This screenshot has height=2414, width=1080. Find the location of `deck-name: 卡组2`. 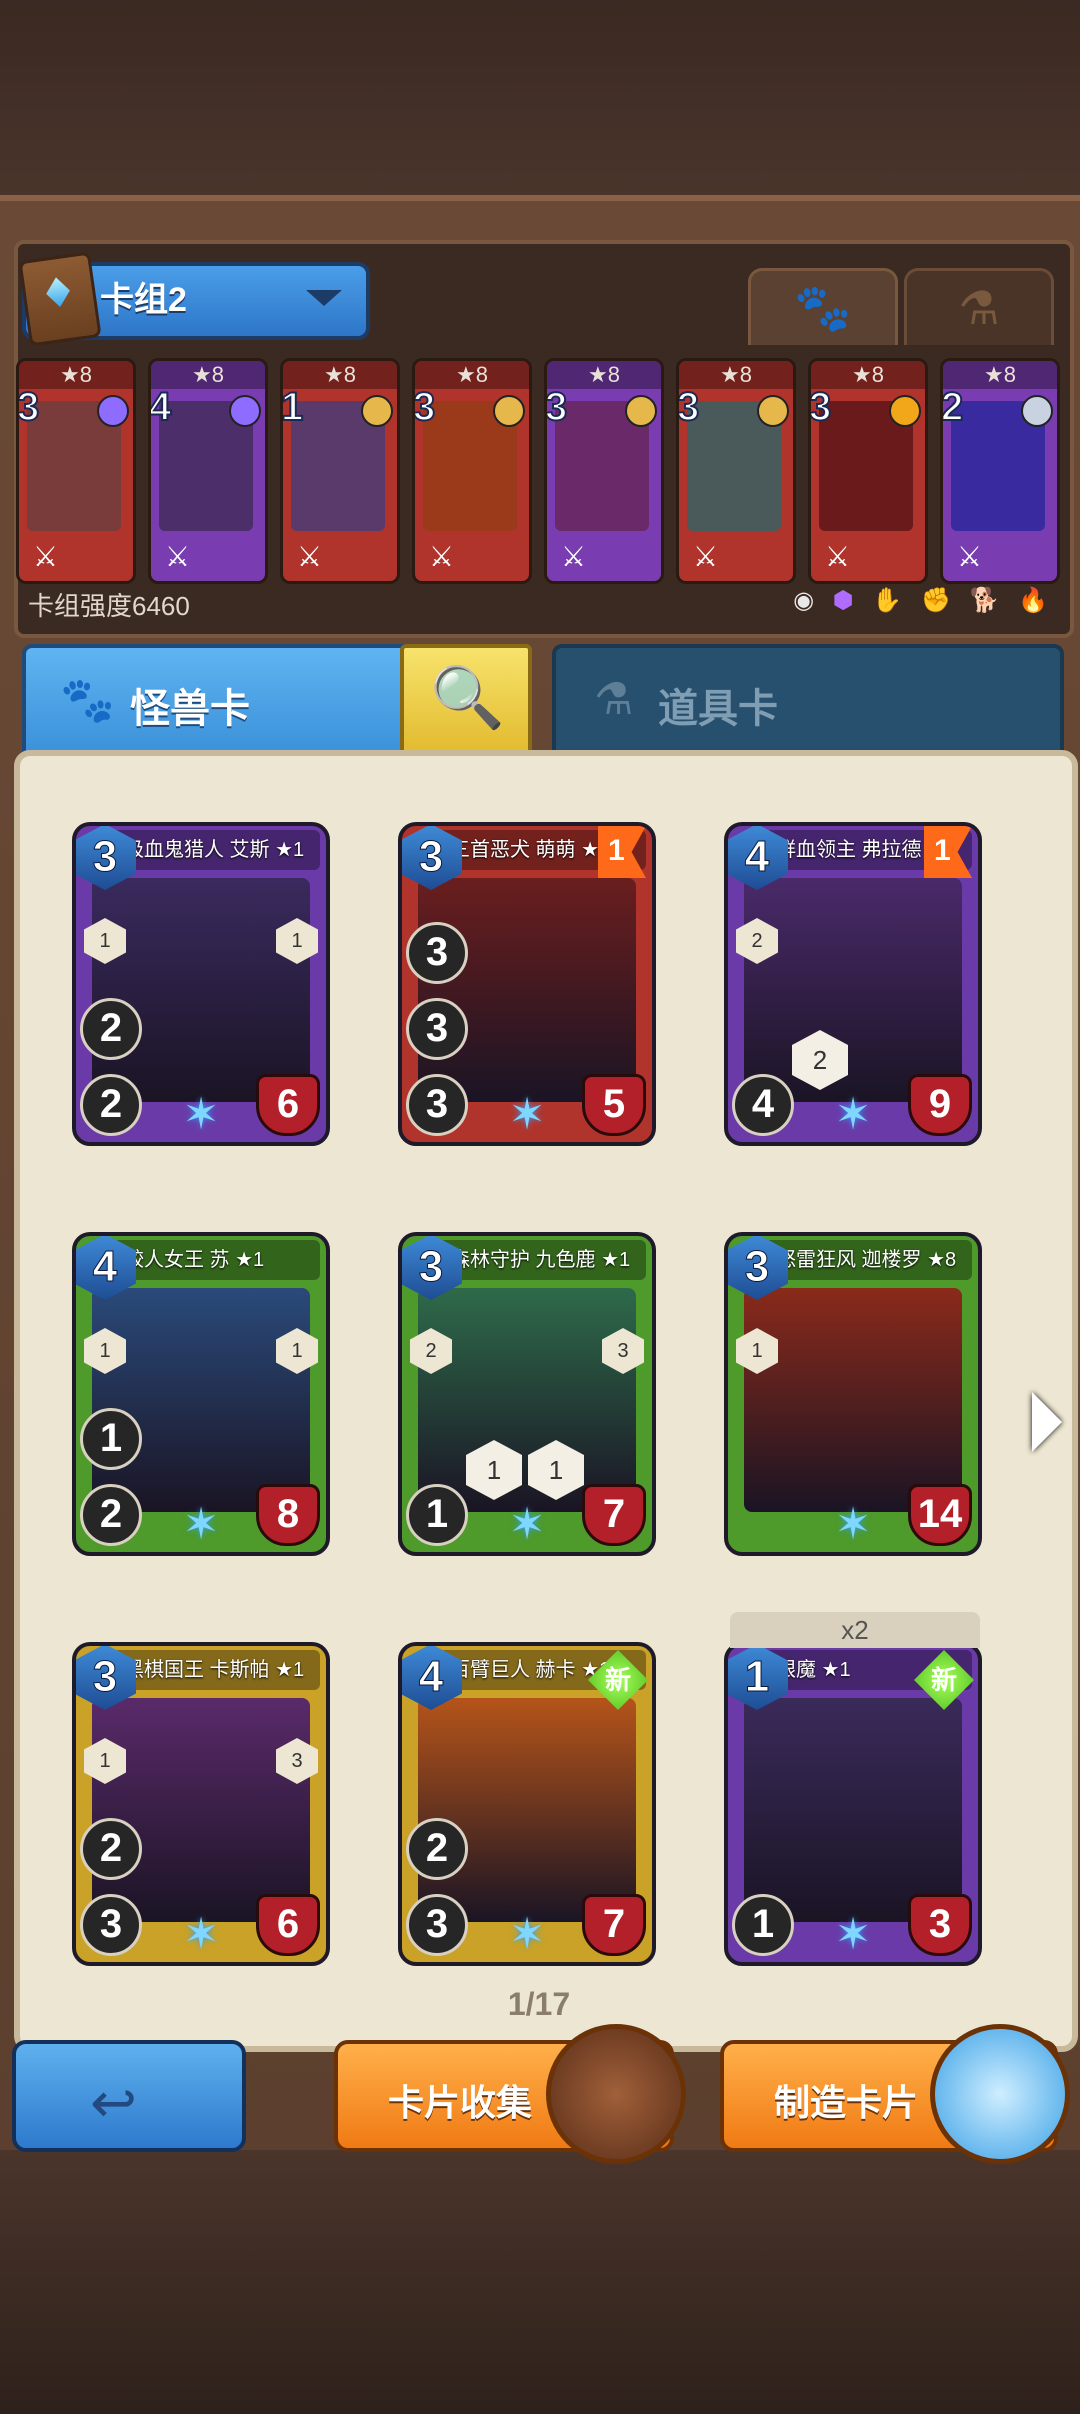

deck-name: 卡组2 is located at coordinates (143, 300).